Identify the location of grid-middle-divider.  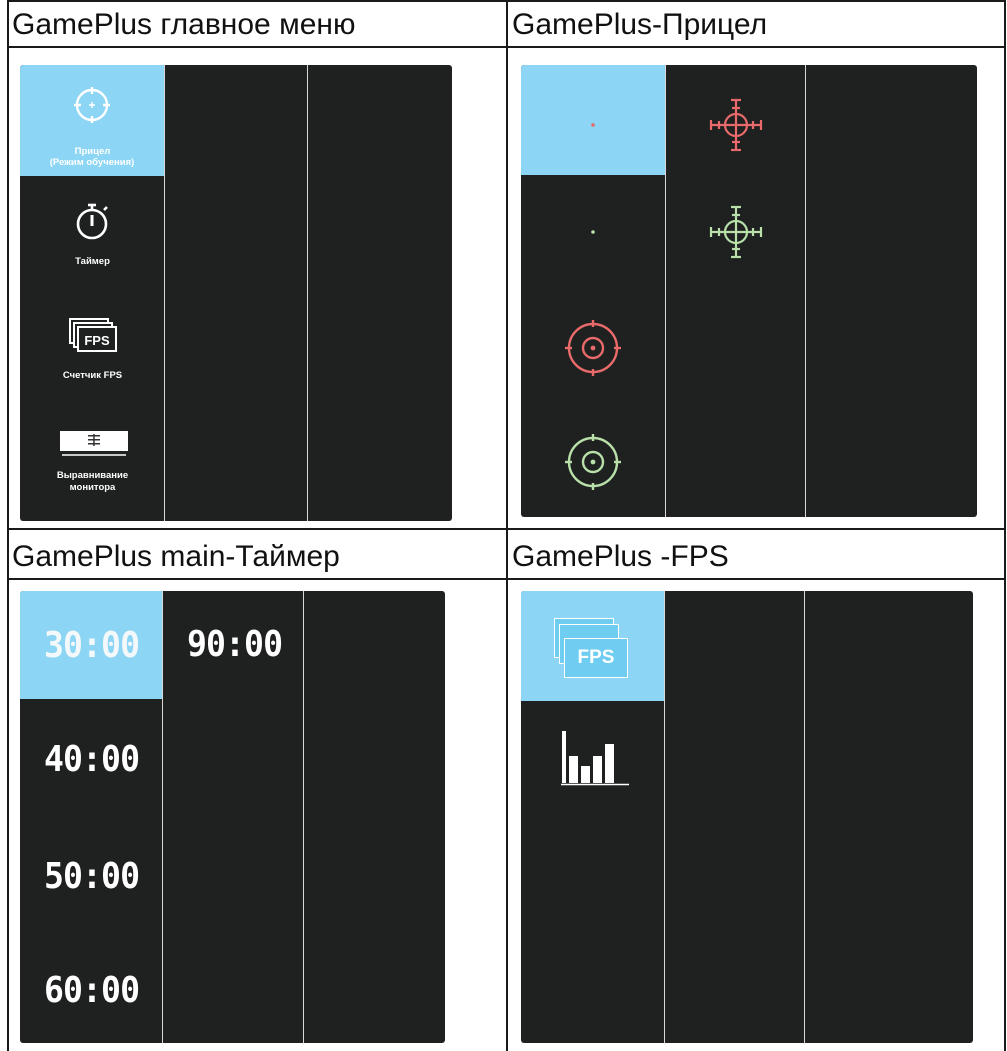
(506, 529).